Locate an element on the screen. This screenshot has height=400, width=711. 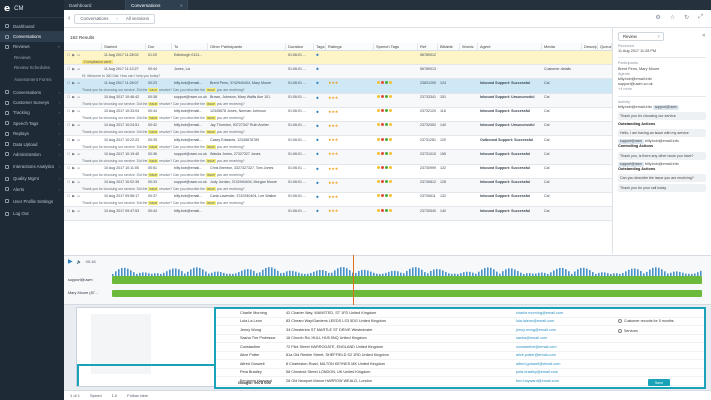
sidebar-item: Reviews is located at coordinates (32, 57).